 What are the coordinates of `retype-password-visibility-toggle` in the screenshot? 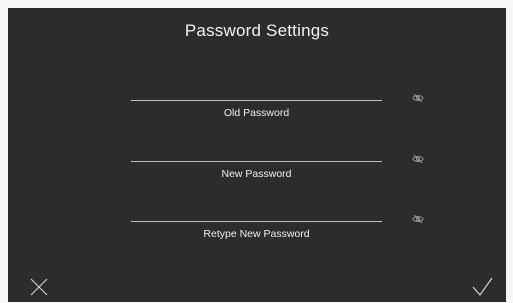 It's located at (418, 219).